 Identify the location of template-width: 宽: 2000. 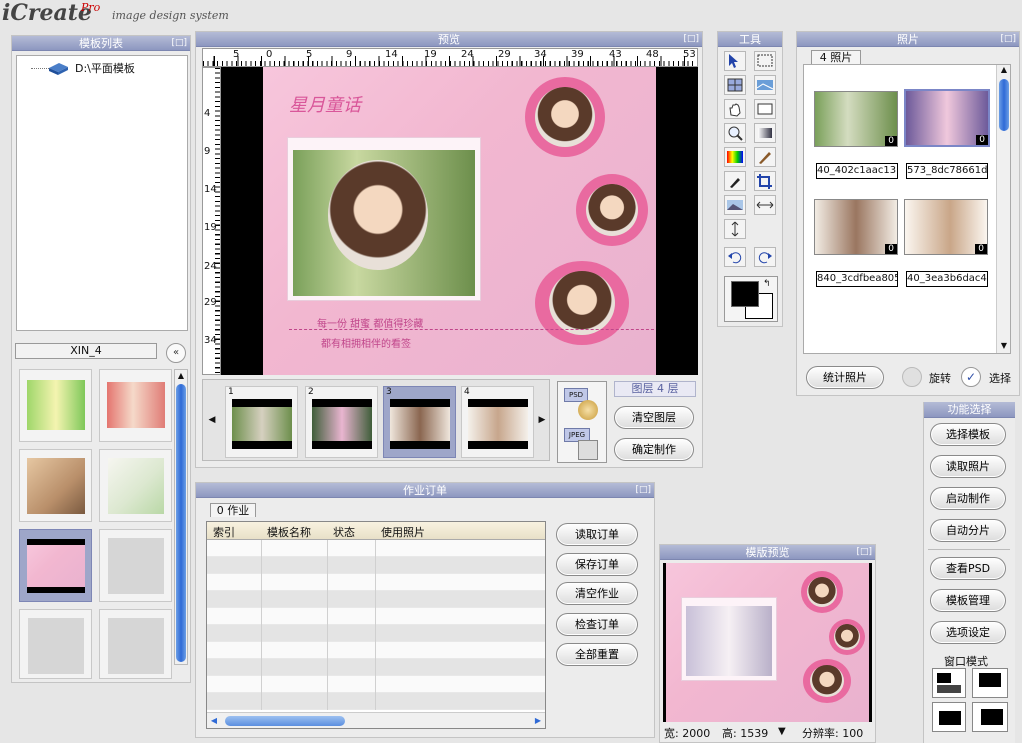
(687, 733).